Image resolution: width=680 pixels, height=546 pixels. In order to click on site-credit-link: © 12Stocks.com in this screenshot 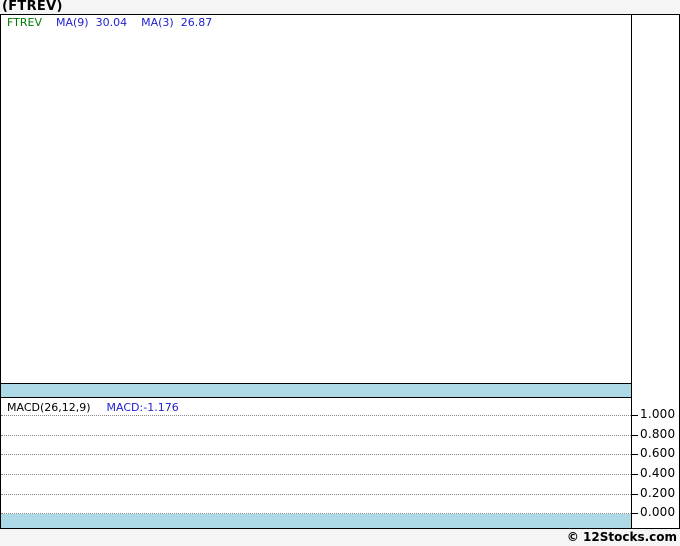, I will do `click(622, 537)`.